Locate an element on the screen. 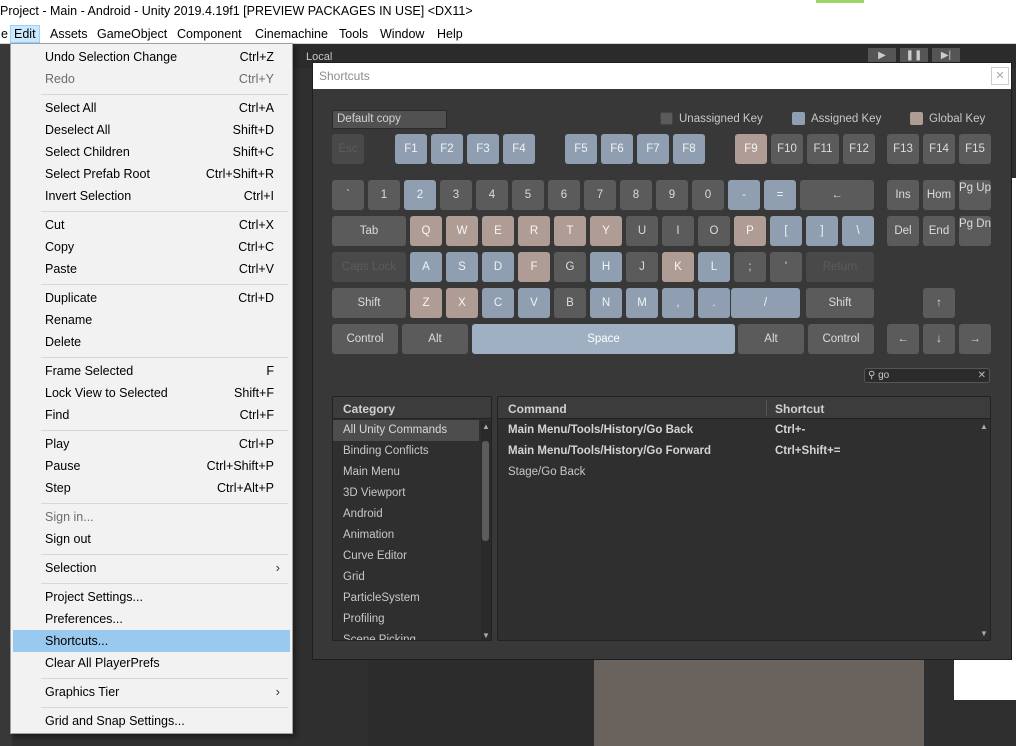 The image size is (1016, 746). key-arrow-left: ← is located at coordinates (903, 339).